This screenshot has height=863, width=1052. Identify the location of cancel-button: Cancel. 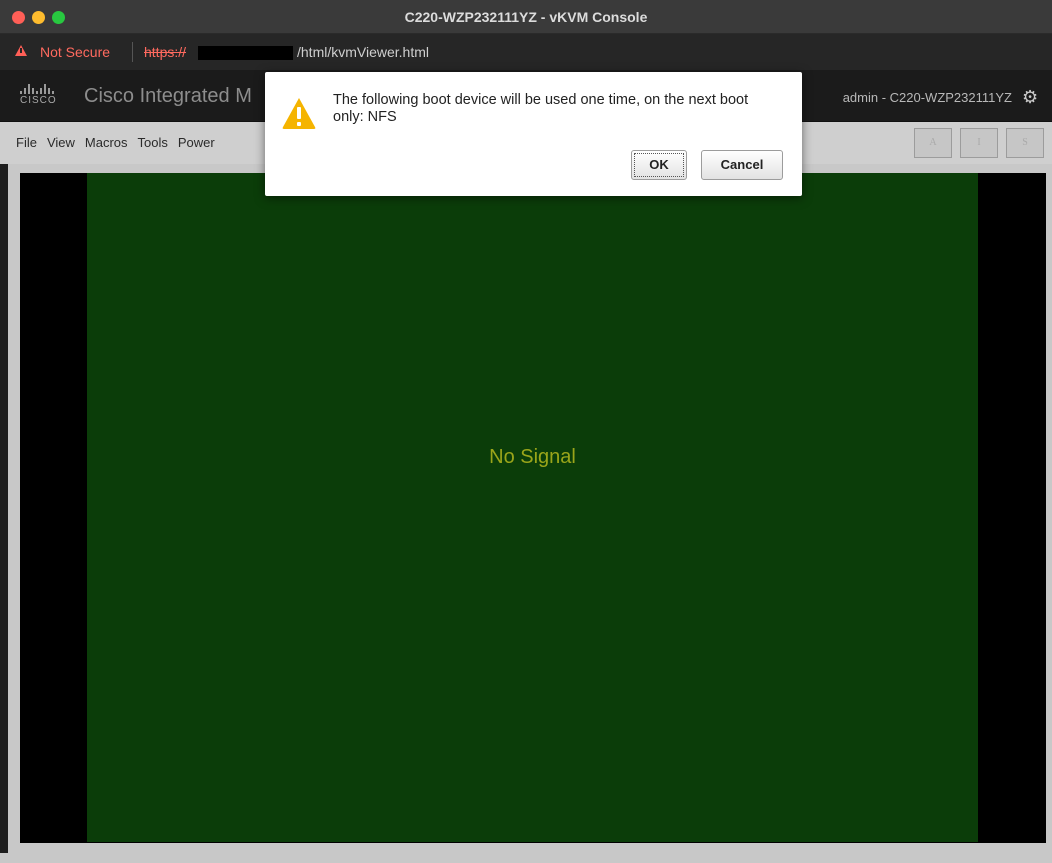
(742, 165).